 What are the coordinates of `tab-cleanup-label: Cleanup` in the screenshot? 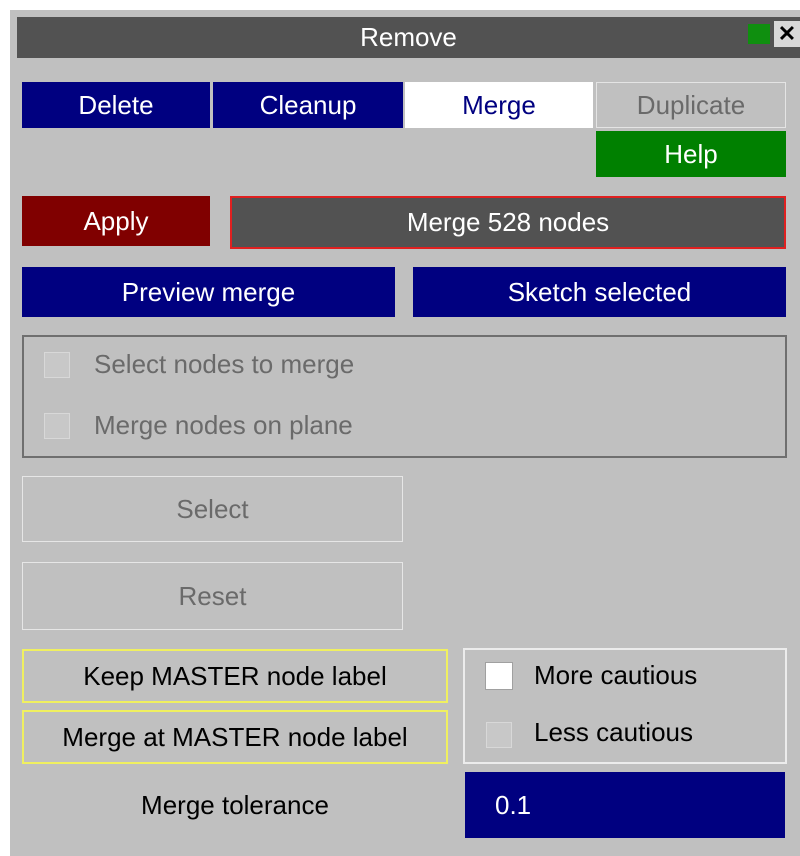 It's located at (308, 104).